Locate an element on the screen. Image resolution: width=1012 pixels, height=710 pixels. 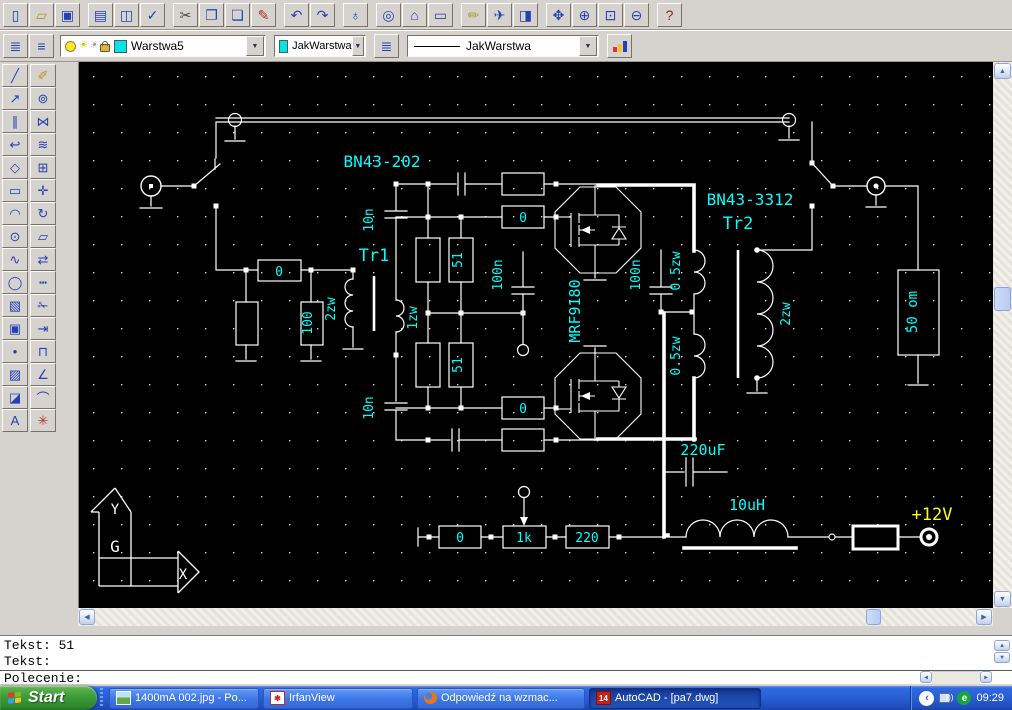
text-button: A is located at coordinates (15, 420).